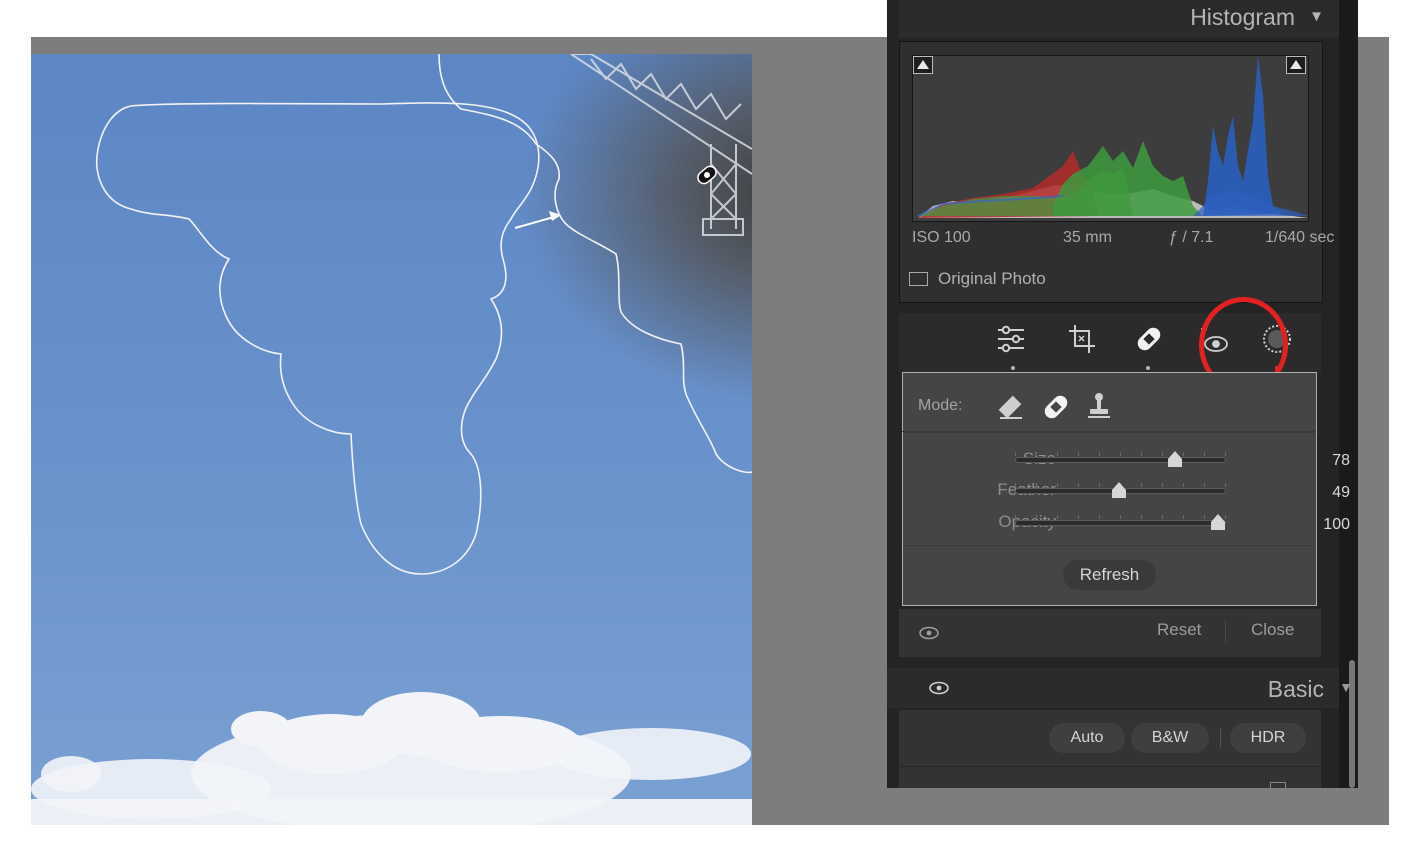 This screenshot has height=852, width=1413. I want to click on opacity-ticks, so click(1120, 517).